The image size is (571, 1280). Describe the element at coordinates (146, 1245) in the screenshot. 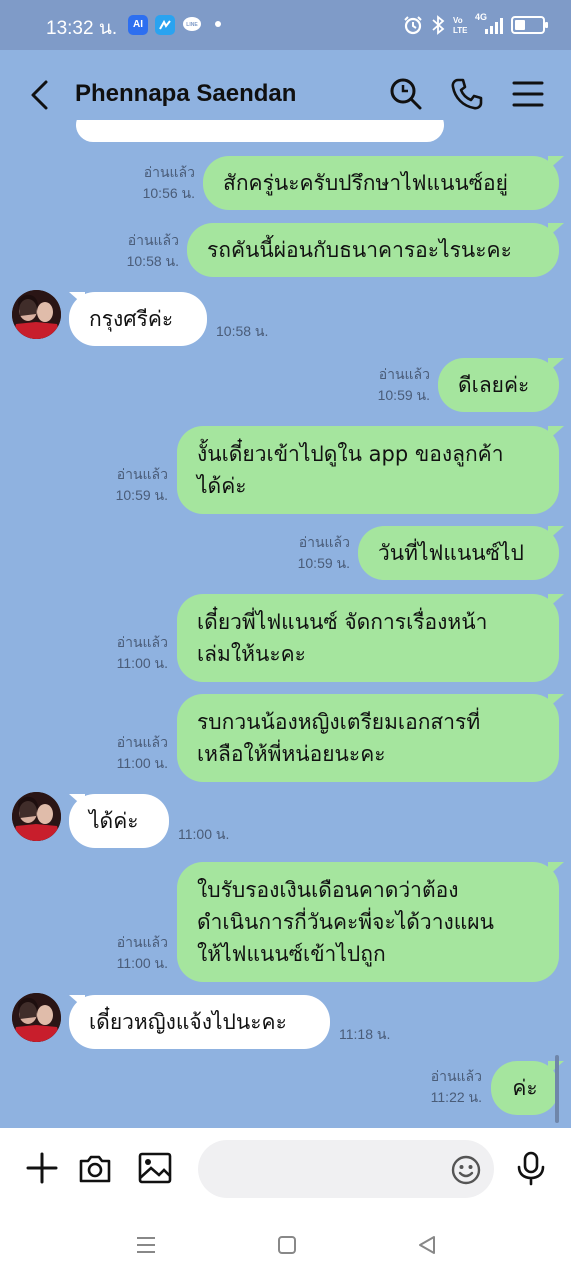

I see `recent-apps-icon` at that location.